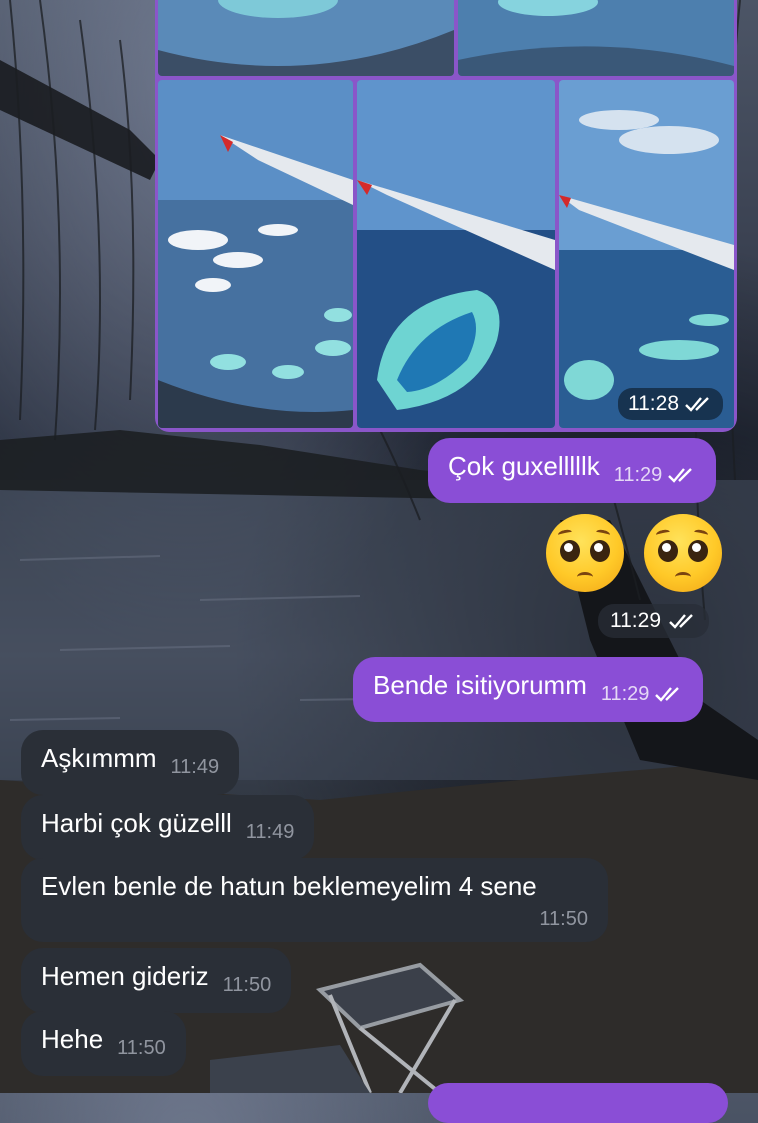  Describe the element at coordinates (306, 38) in the screenshot. I see `photo-top-left` at that location.